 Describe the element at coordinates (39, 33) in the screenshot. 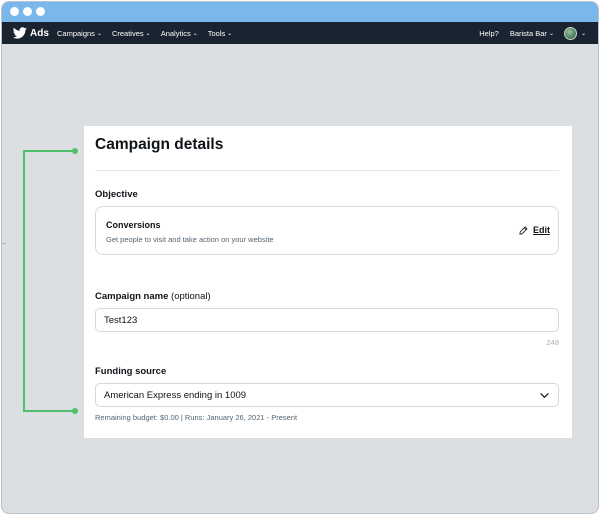

I see `brand-name: Ads` at that location.